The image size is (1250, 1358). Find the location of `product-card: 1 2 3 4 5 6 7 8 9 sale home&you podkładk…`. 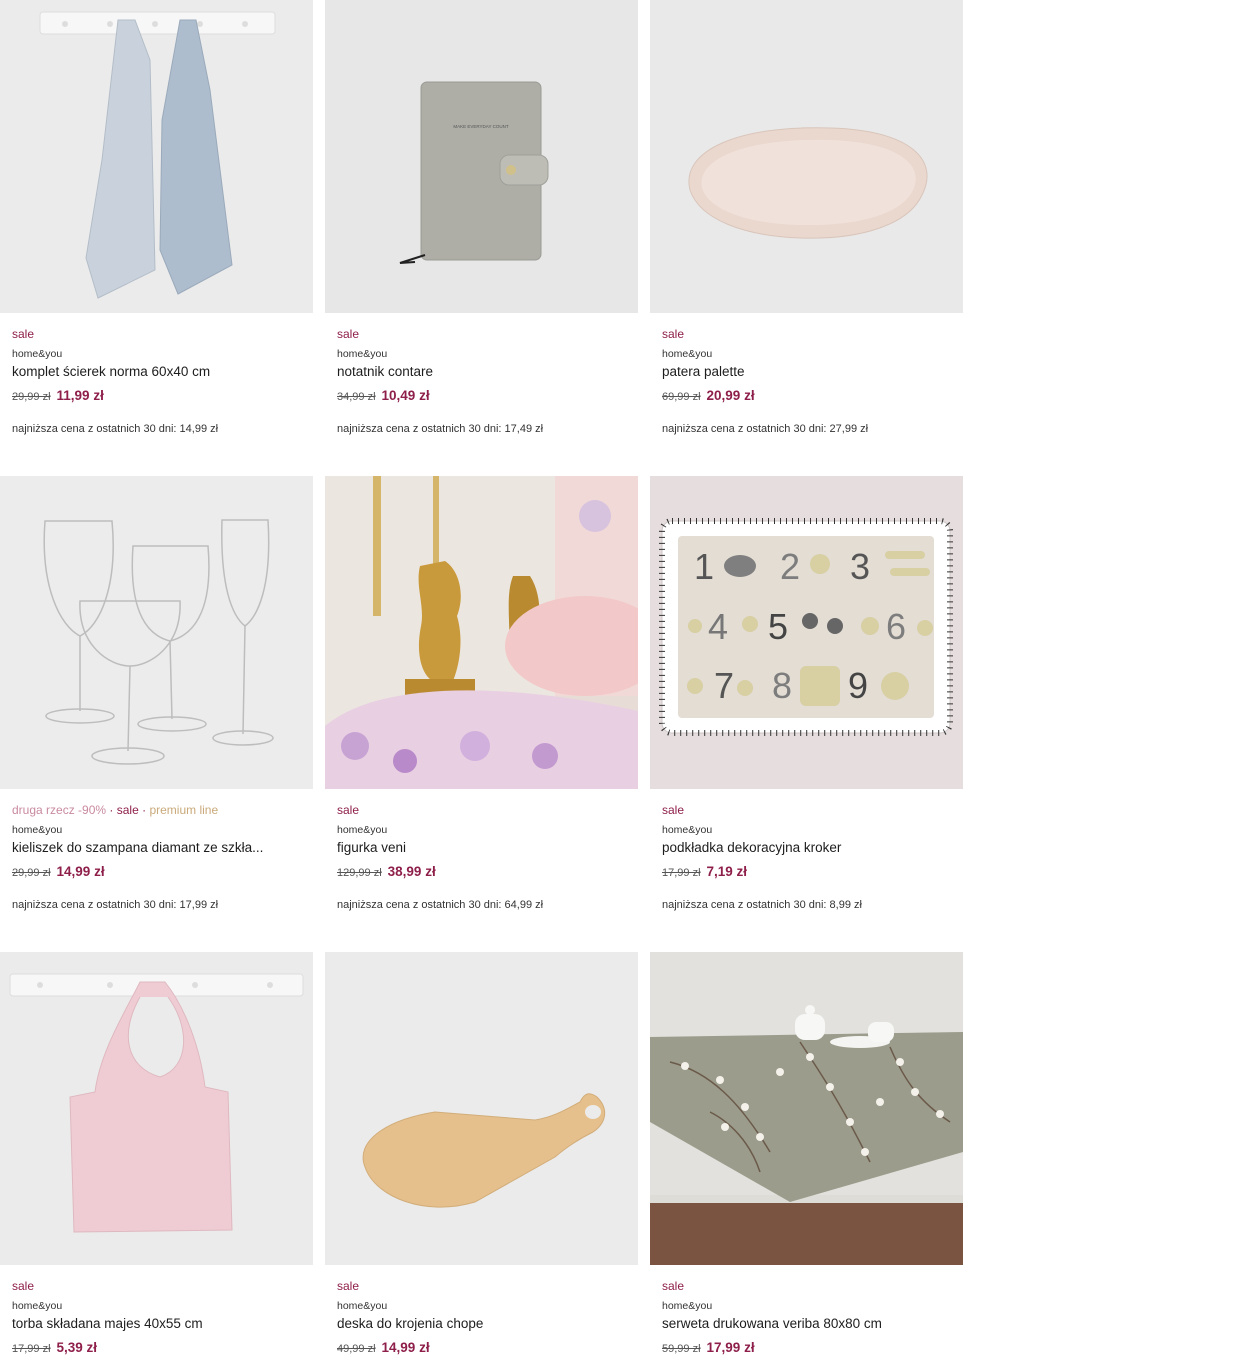

product-card: 1 2 3 4 5 6 7 8 9 sale home&you podkładk… is located at coordinates (806, 694).